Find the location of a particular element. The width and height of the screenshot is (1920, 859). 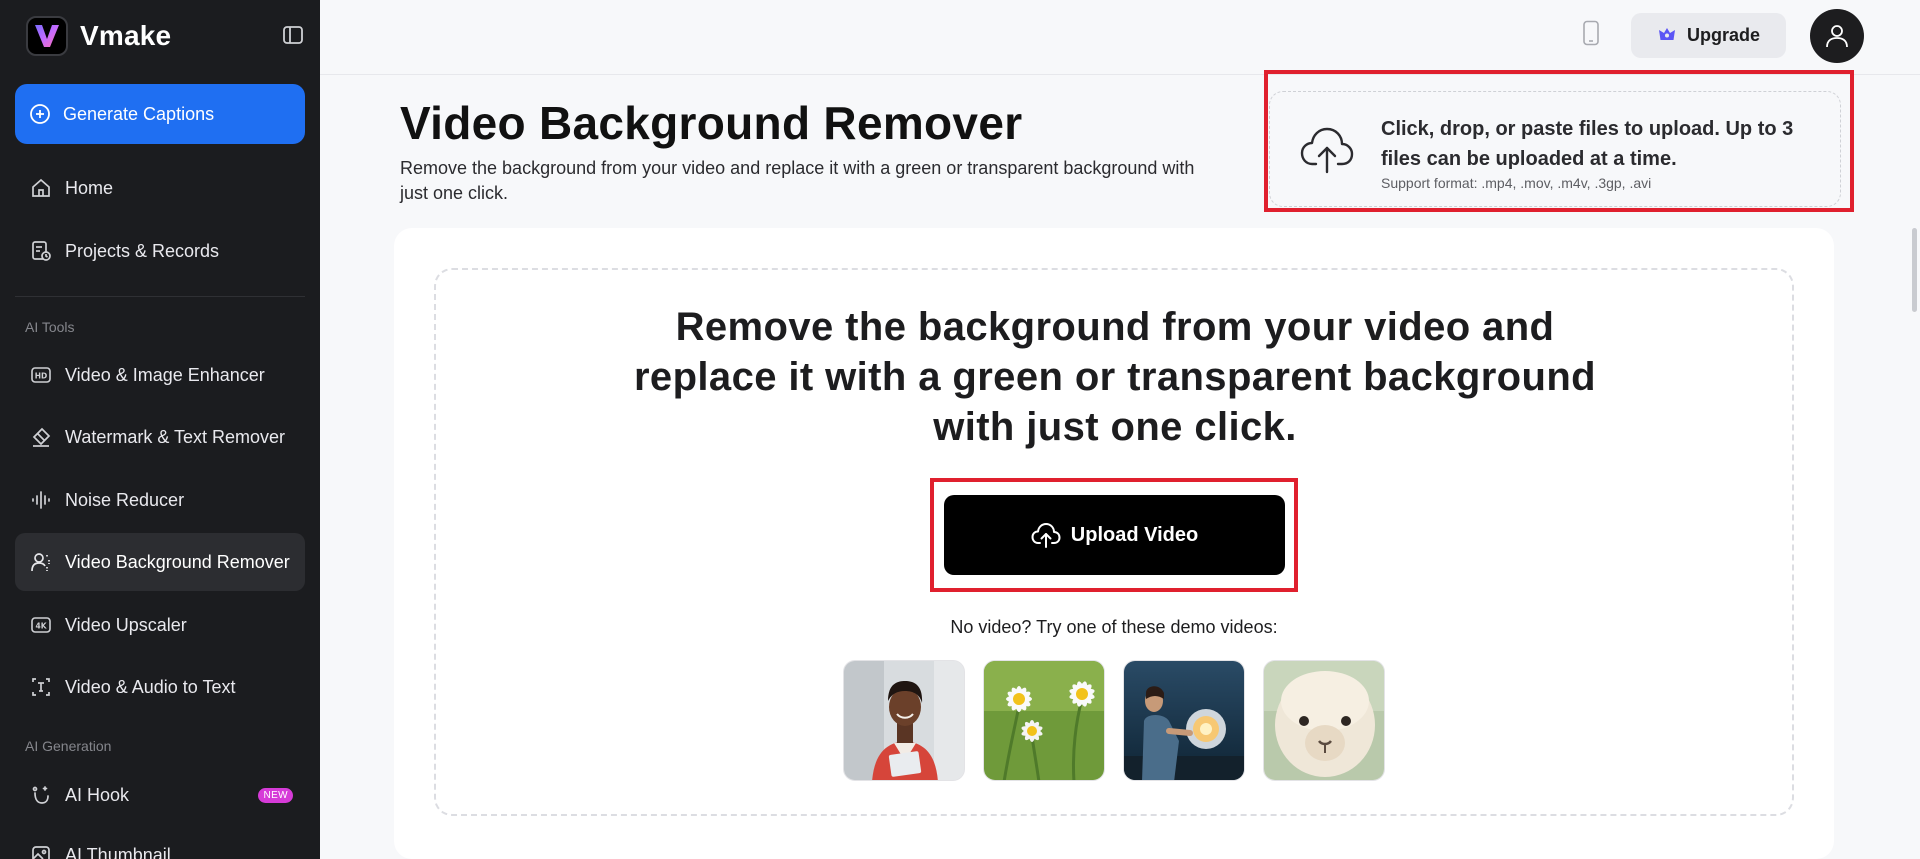

crown-icon is located at coordinates (1666, 33).